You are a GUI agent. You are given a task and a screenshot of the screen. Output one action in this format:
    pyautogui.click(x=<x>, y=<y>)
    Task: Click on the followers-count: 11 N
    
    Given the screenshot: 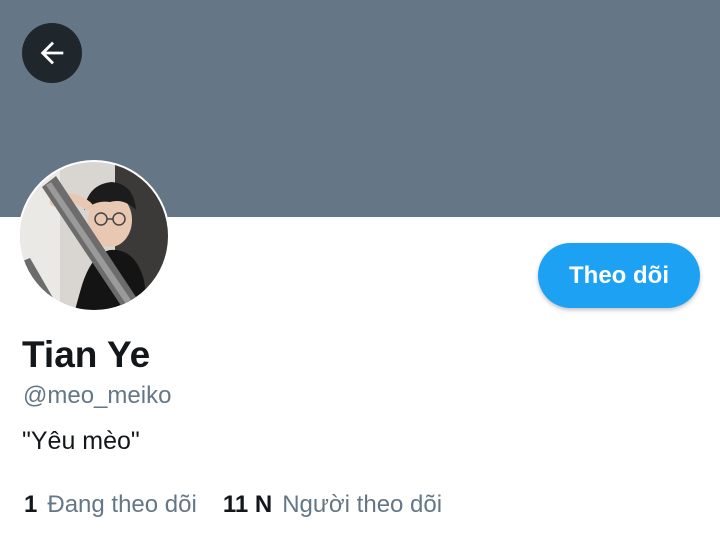 What is the action you would take?
    pyautogui.click(x=247, y=504)
    